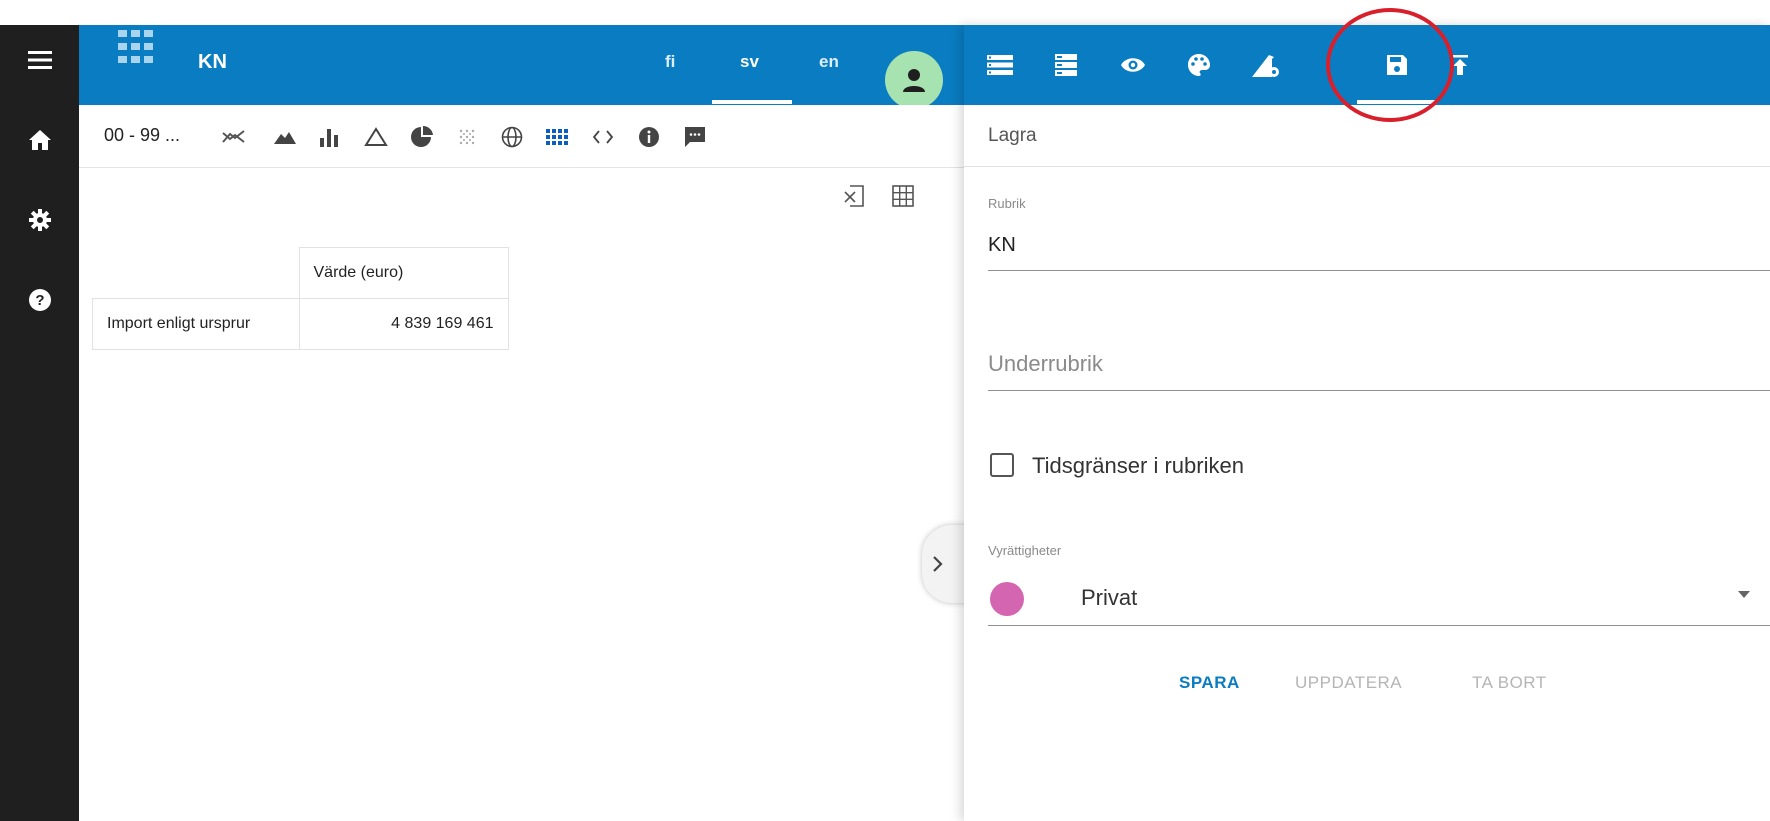  I want to click on view-button, so click(1133, 65).